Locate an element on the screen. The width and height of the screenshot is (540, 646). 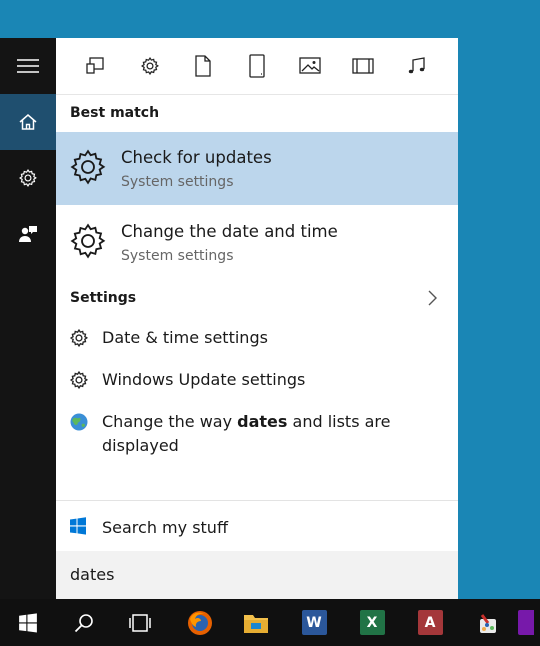
search-my-stuff-label: Search my stuff is located at coordinates (165, 527).